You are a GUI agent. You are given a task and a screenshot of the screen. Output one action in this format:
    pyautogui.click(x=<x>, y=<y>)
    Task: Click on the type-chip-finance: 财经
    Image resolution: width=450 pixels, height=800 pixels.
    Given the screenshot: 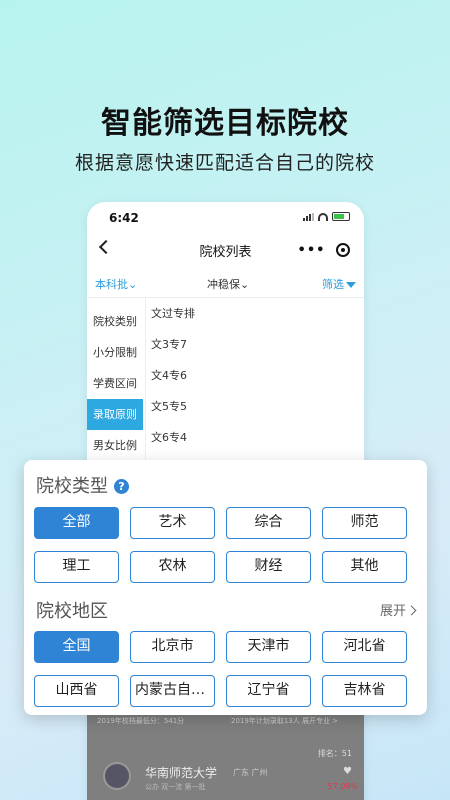 What is the action you would take?
    pyautogui.click(x=268, y=567)
    